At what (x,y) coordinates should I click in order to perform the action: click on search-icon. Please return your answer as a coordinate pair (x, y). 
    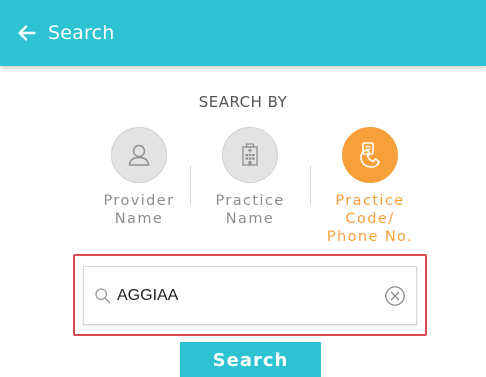
    Looking at the image, I should click on (103, 295).